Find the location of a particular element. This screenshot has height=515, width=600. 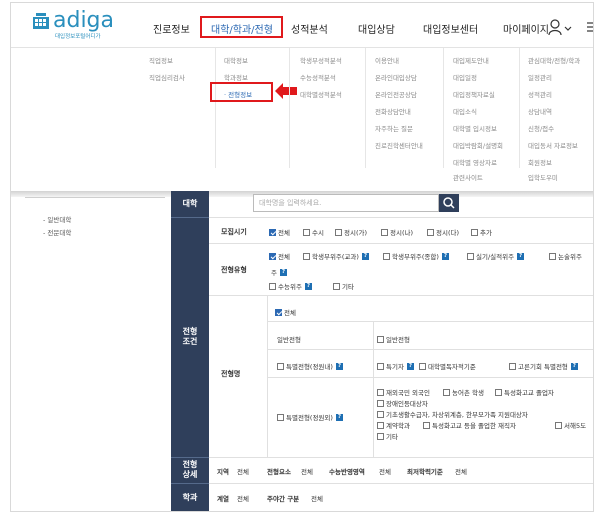

recruit-all-checkbox: 전체 is located at coordinates (279, 232).